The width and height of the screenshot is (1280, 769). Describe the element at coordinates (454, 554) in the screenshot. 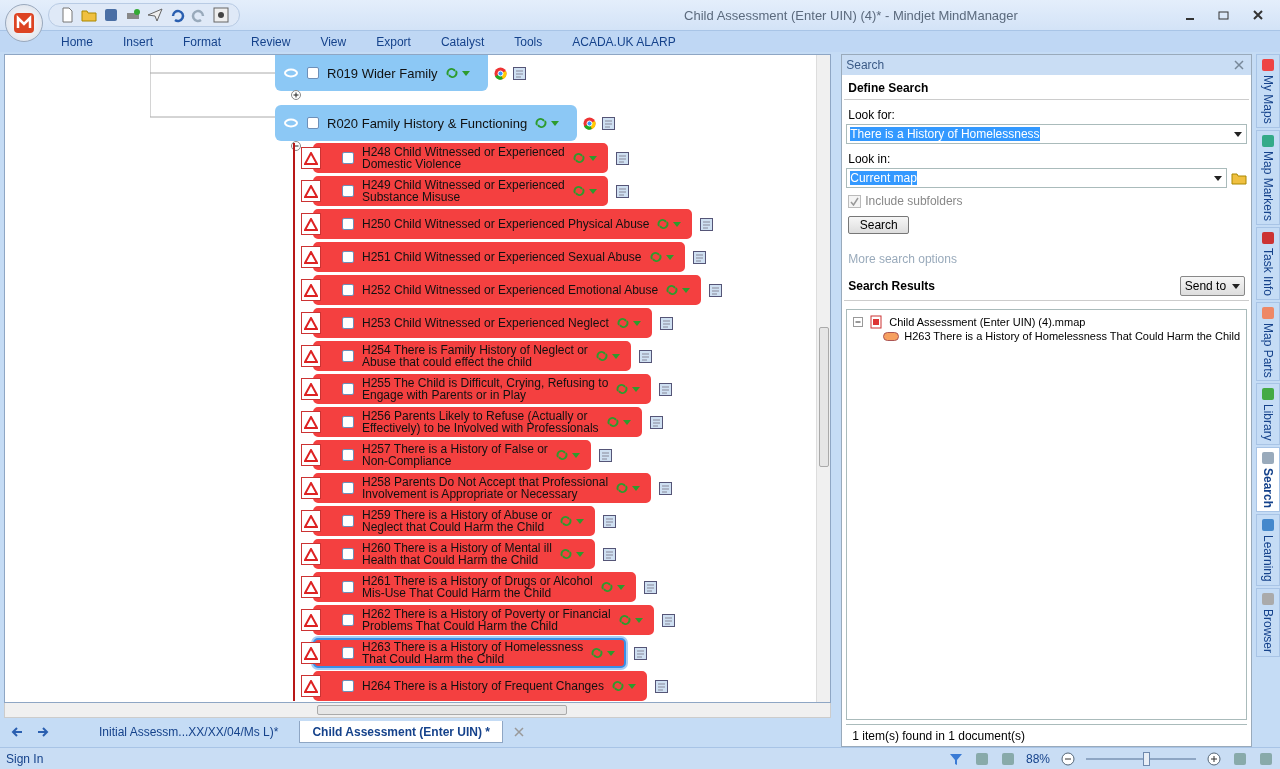

I see `topic: H260 There is a History of Mental ill Health that Could Harm the Child` at that location.